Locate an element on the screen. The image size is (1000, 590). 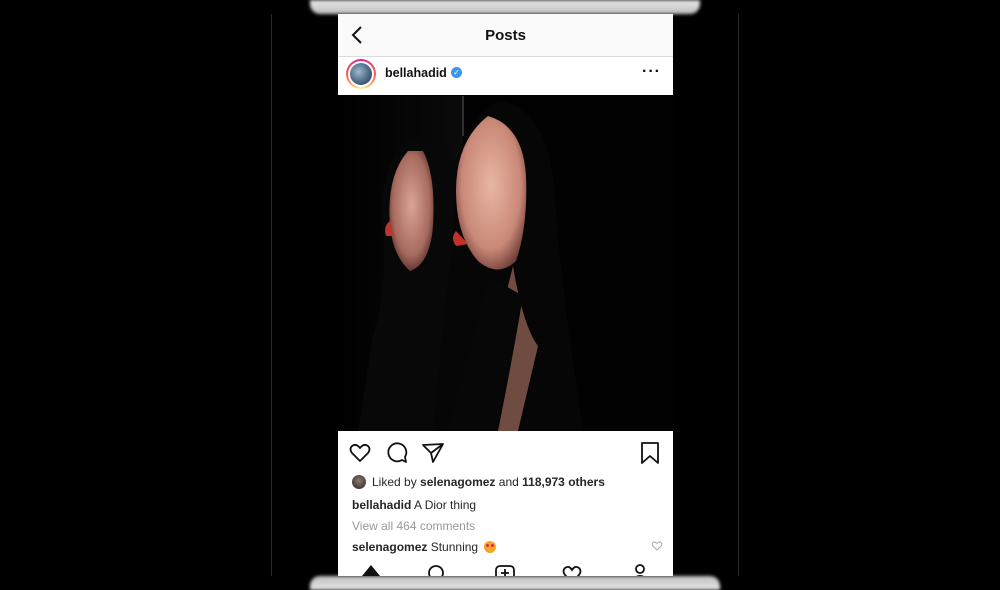
liked-user: selenagomez is located at coordinates (457, 482).